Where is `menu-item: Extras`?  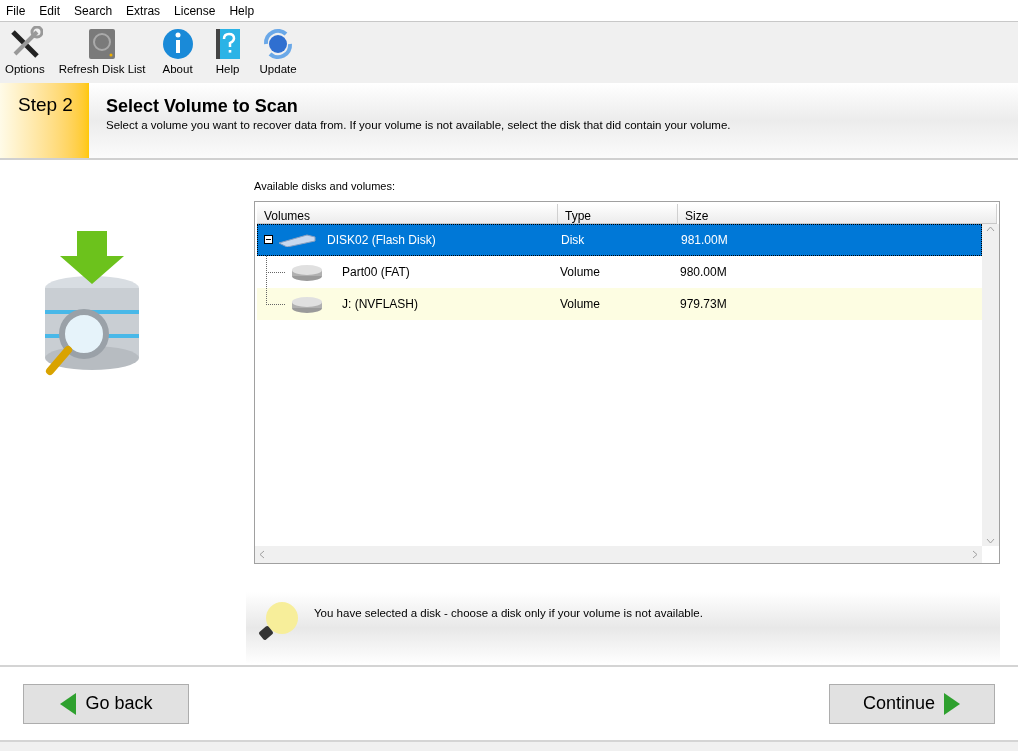 menu-item: Extras is located at coordinates (143, 10).